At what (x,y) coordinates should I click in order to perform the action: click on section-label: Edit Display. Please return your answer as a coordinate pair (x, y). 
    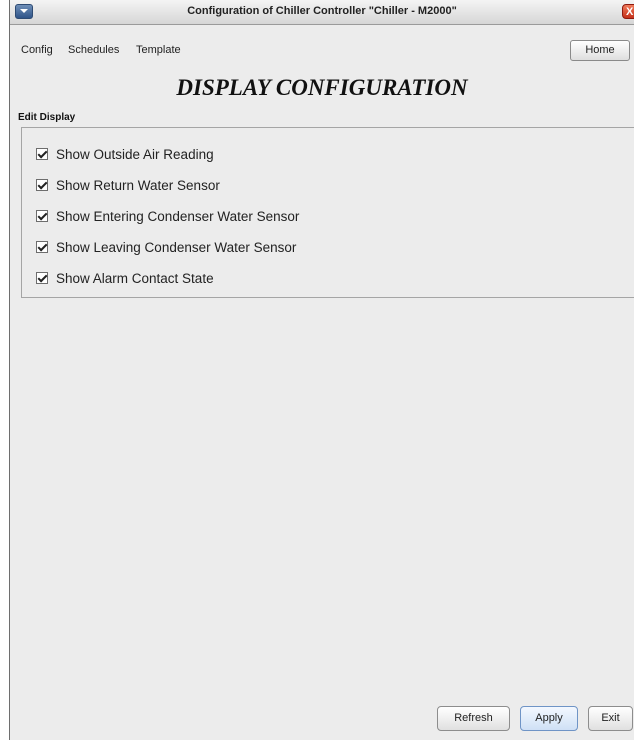
    Looking at the image, I should click on (47, 117).